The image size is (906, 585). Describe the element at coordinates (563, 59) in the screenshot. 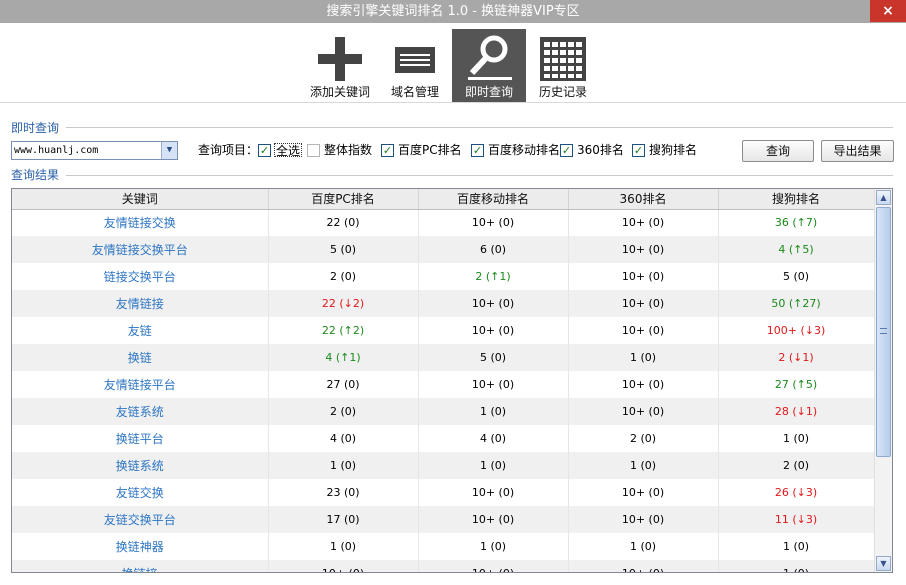

I see `calendar-grid-icon` at that location.